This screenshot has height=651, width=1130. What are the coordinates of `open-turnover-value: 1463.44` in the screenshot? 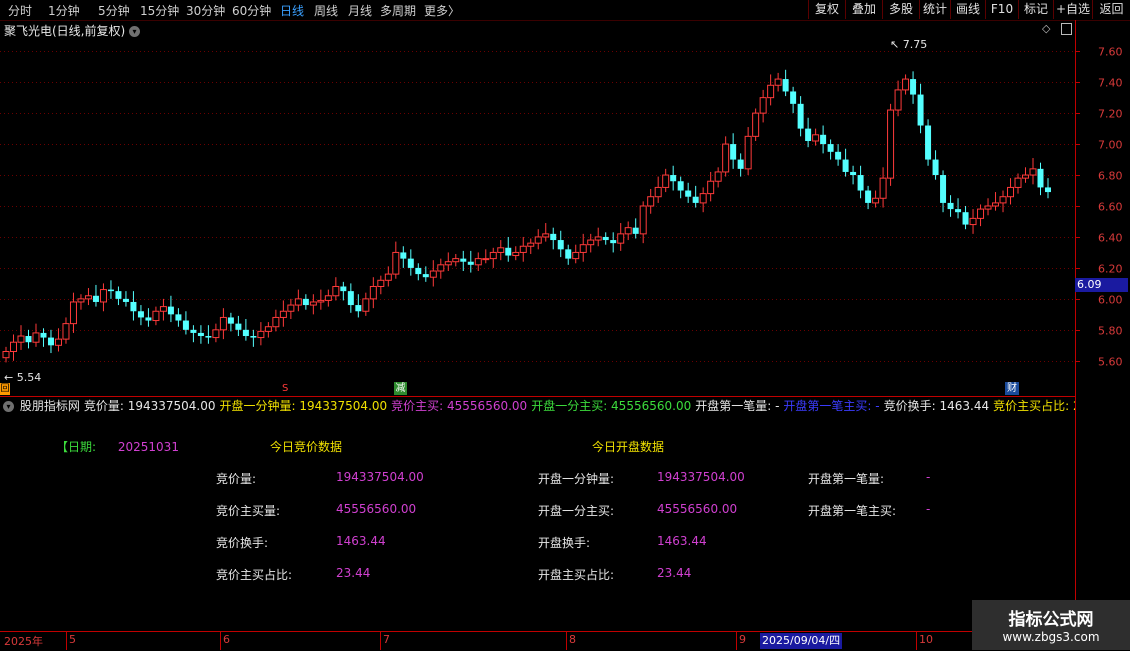 It's located at (682, 541).